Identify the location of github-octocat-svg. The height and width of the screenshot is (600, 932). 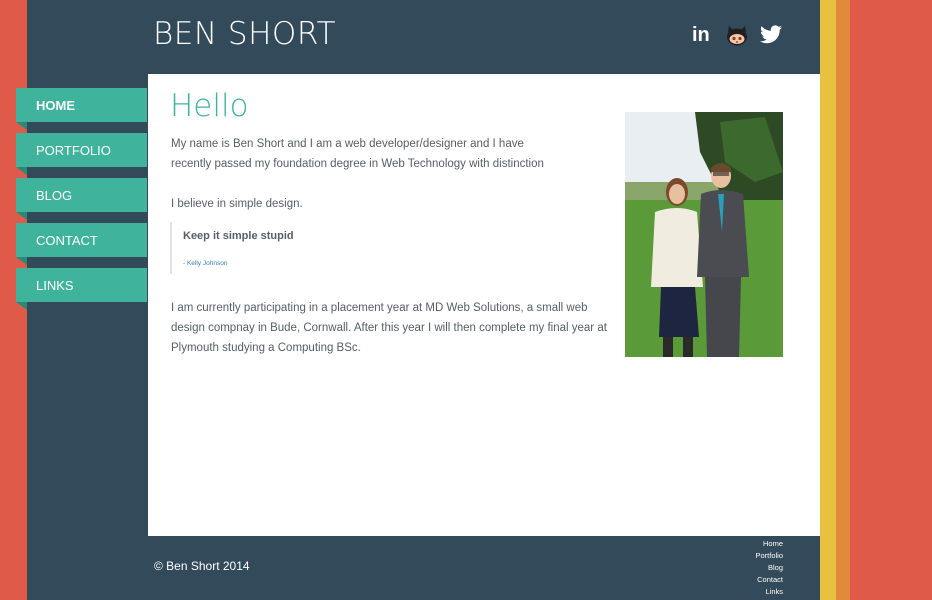
(737, 36).